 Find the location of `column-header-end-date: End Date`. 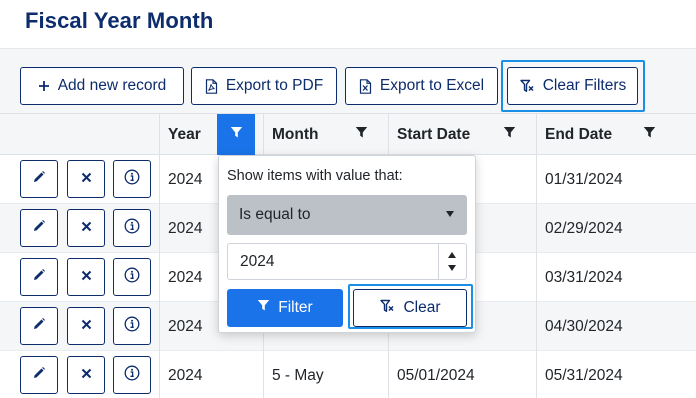

column-header-end-date: End Date is located at coordinates (574, 134).